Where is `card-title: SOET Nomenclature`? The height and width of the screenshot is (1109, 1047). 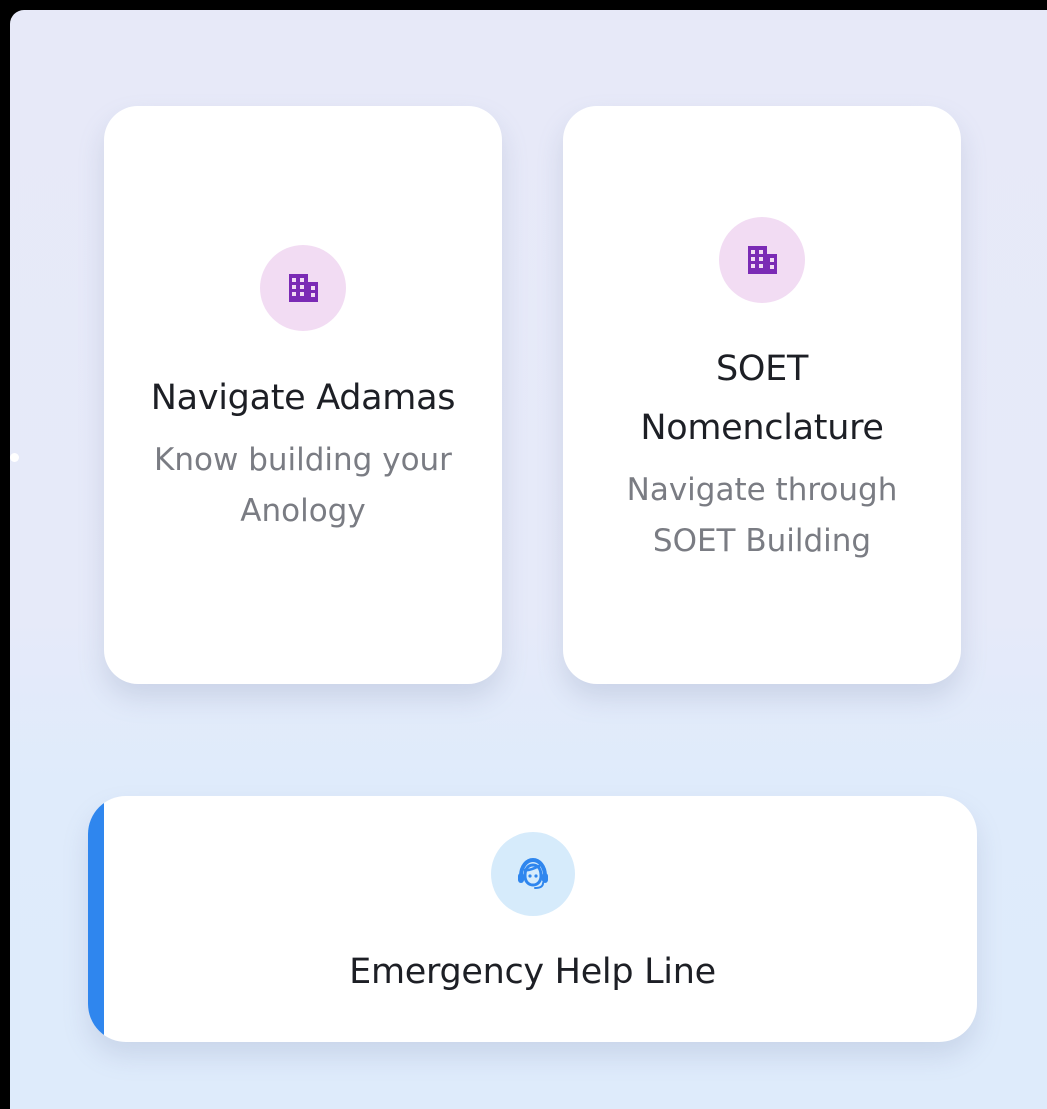
card-title: SOET Nomenclature is located at coordinates (762, 398).